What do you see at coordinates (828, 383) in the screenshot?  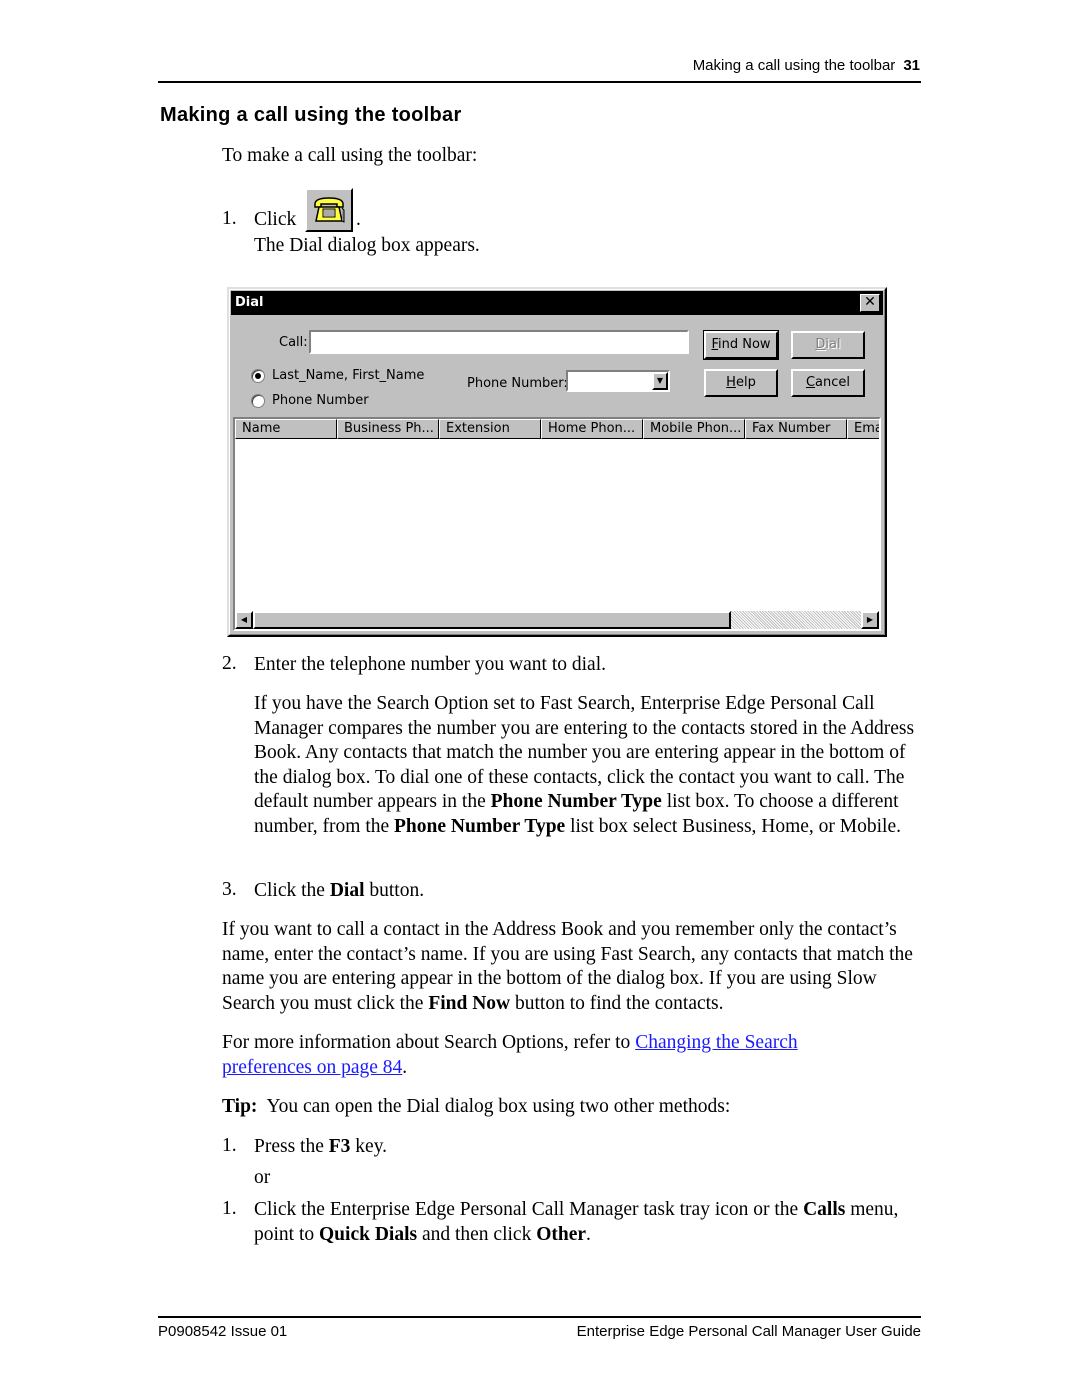 I see `cancel-button: Cancel` at bounding box center [828, 383].